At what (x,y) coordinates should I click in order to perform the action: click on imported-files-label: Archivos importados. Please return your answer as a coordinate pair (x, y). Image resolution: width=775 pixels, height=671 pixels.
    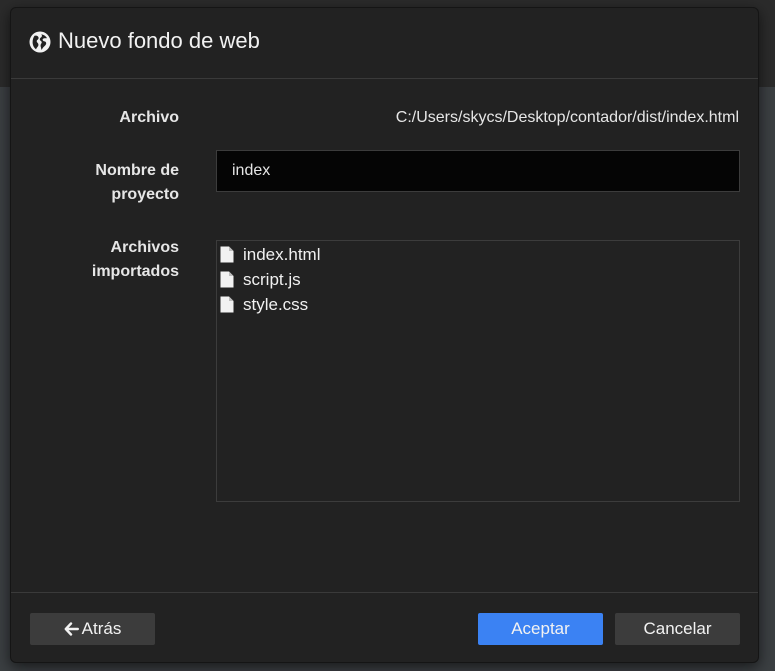
    Looking at the image, I should click on (95, 260).